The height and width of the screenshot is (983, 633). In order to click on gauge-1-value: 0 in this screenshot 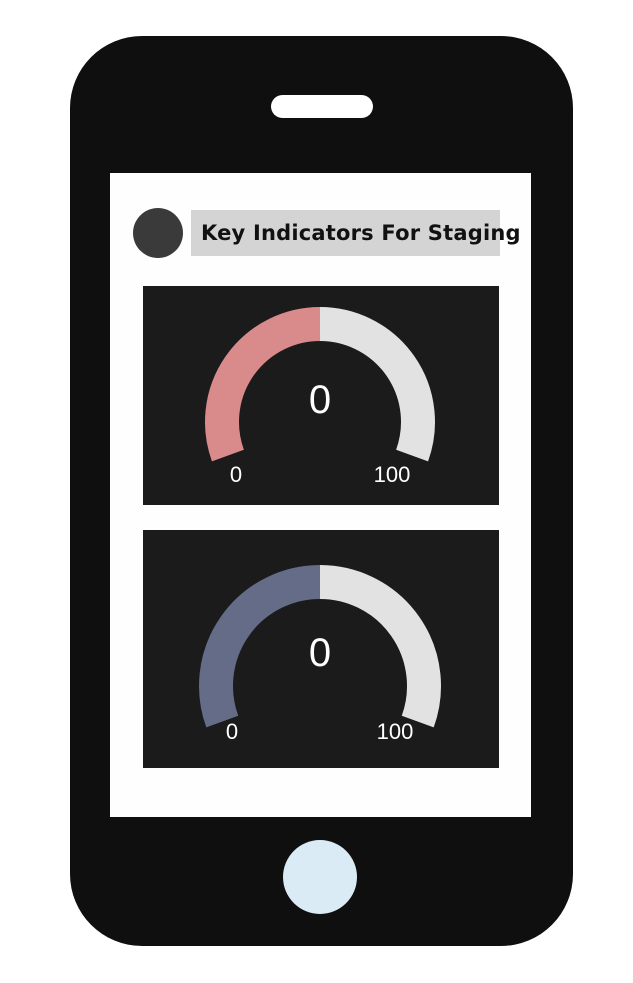, I will do `click(320, 400)`.